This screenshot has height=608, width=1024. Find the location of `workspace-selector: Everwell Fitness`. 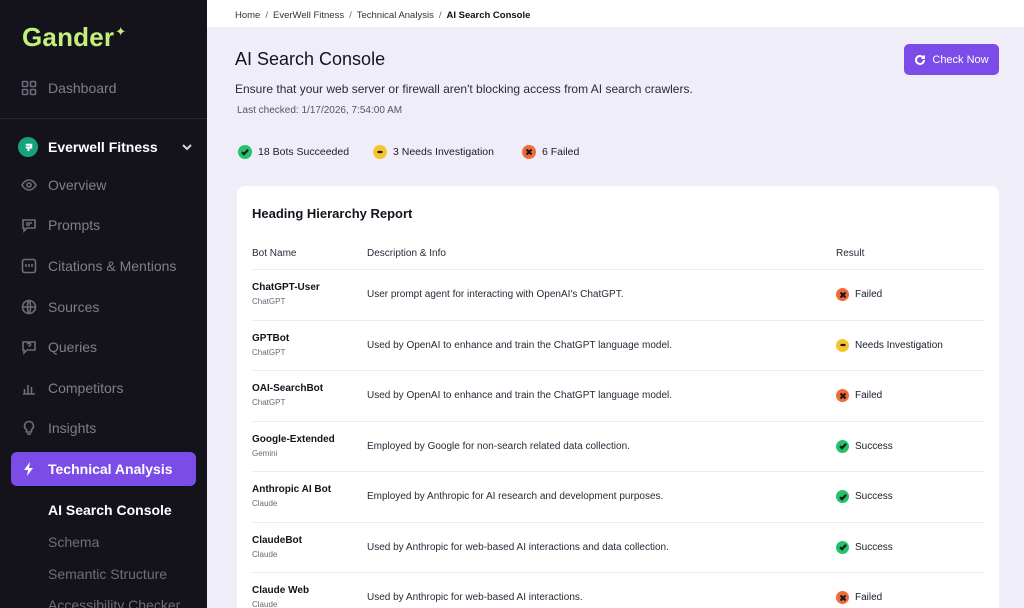

workspace-selector: Everwell Fitness is located at coordinates (106, 147).